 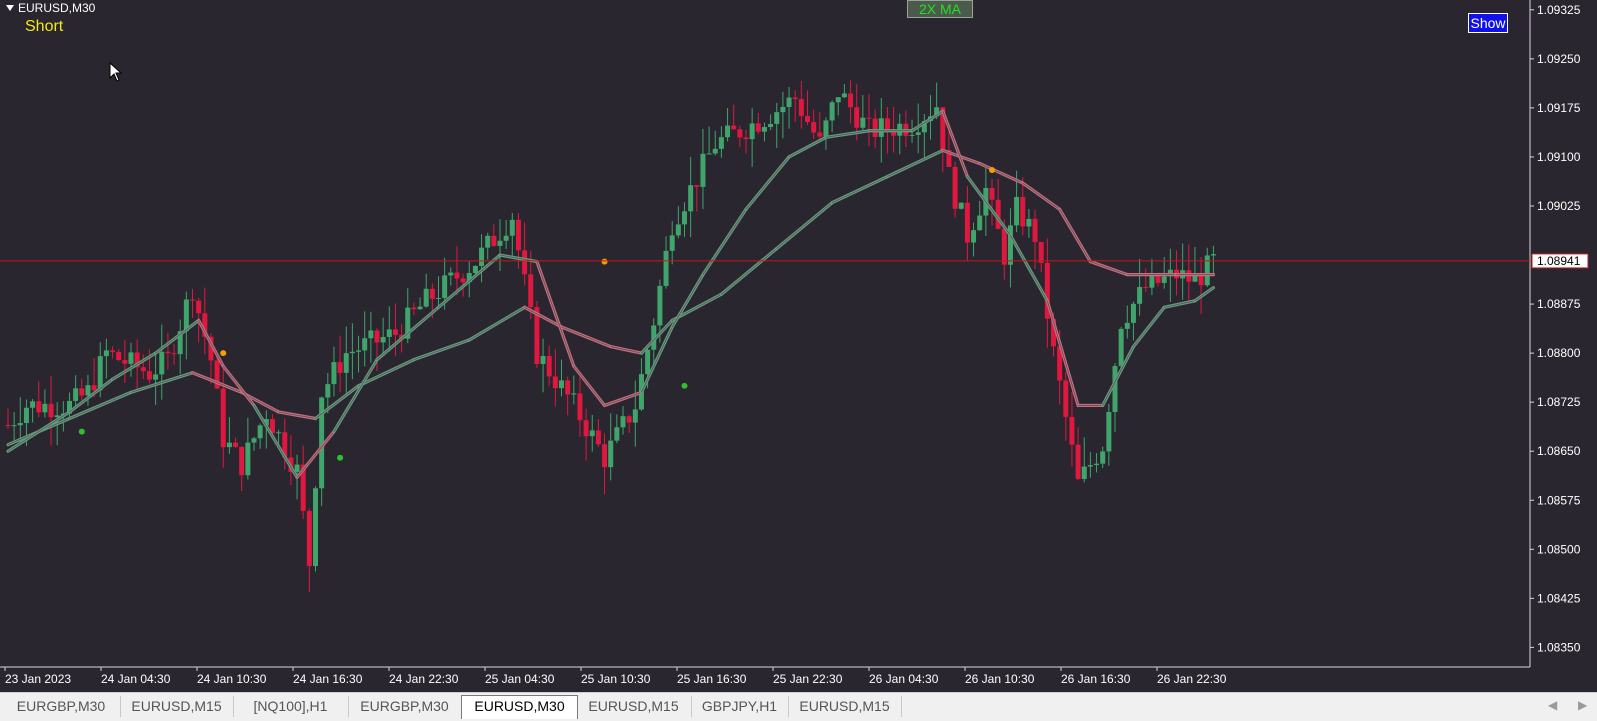 I want to click on tab-nq100-h1: [NQ100],H1, so click(x=291, y=706).